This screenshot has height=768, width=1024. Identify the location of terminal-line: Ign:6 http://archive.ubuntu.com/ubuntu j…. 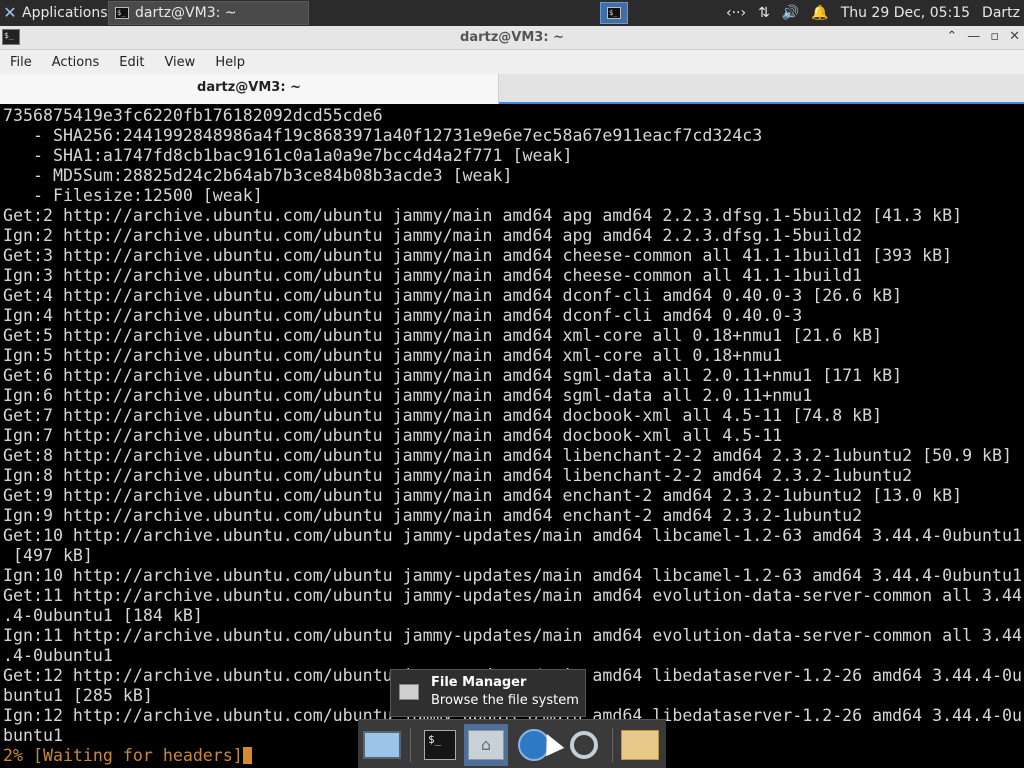
(408, 395).